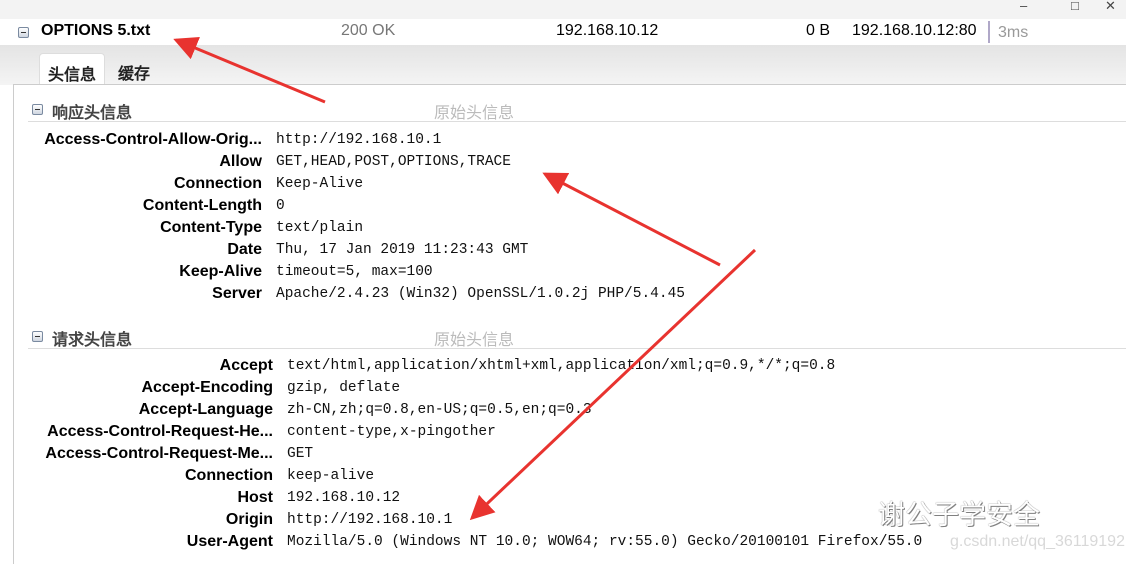  What do you see at coordinates (368, 30) in the screenshot?
I see `request-status: 200 OK` at bounding box center [368, 30].